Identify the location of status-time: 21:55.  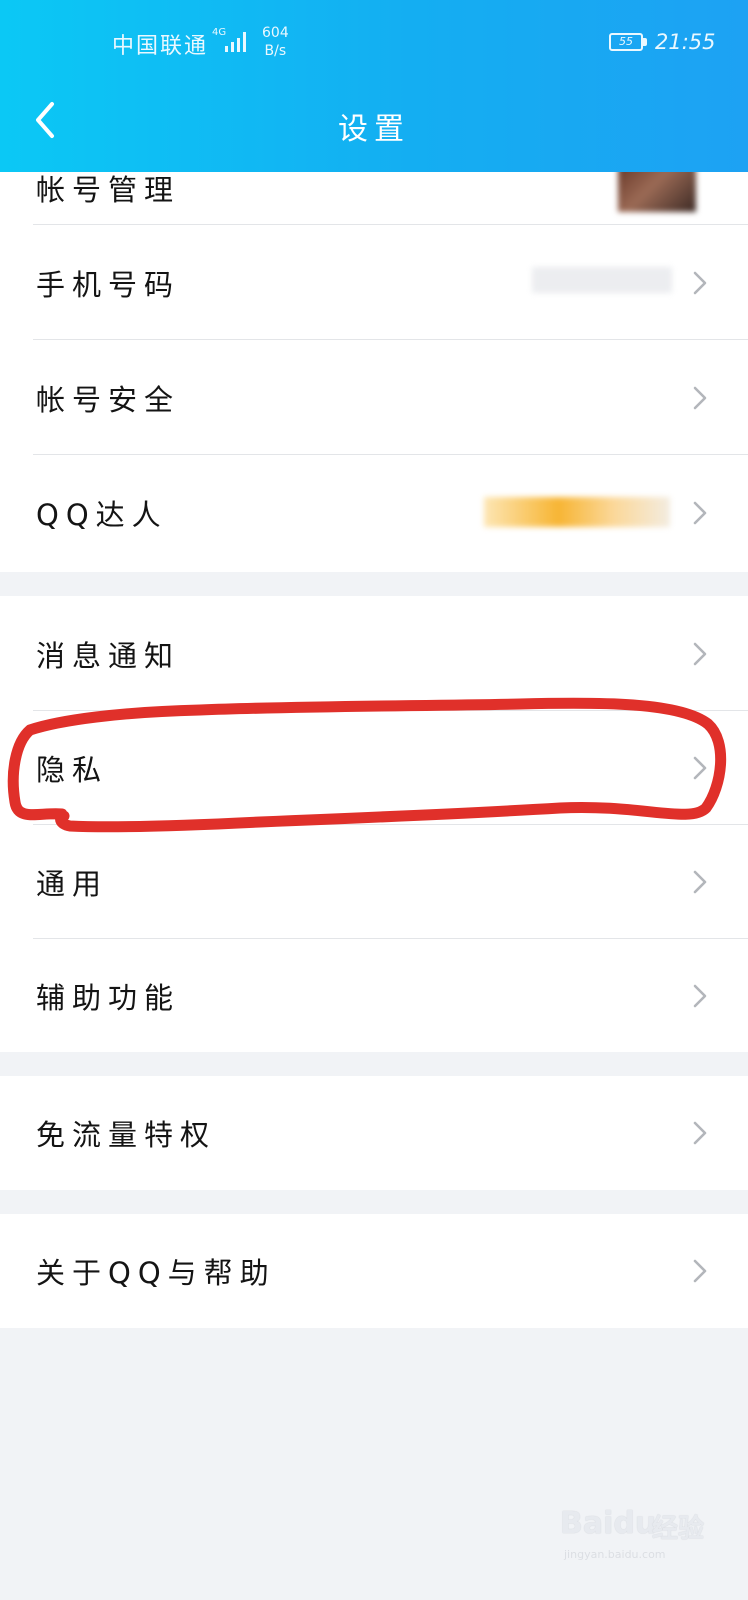
(685, 42).